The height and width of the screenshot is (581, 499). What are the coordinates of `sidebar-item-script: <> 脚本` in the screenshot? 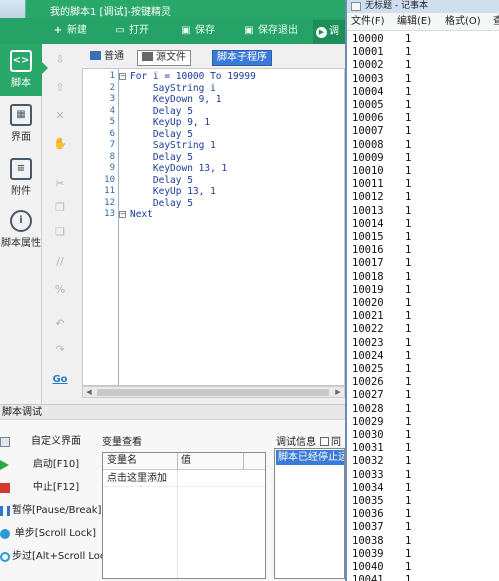 It's located at (21, 70).